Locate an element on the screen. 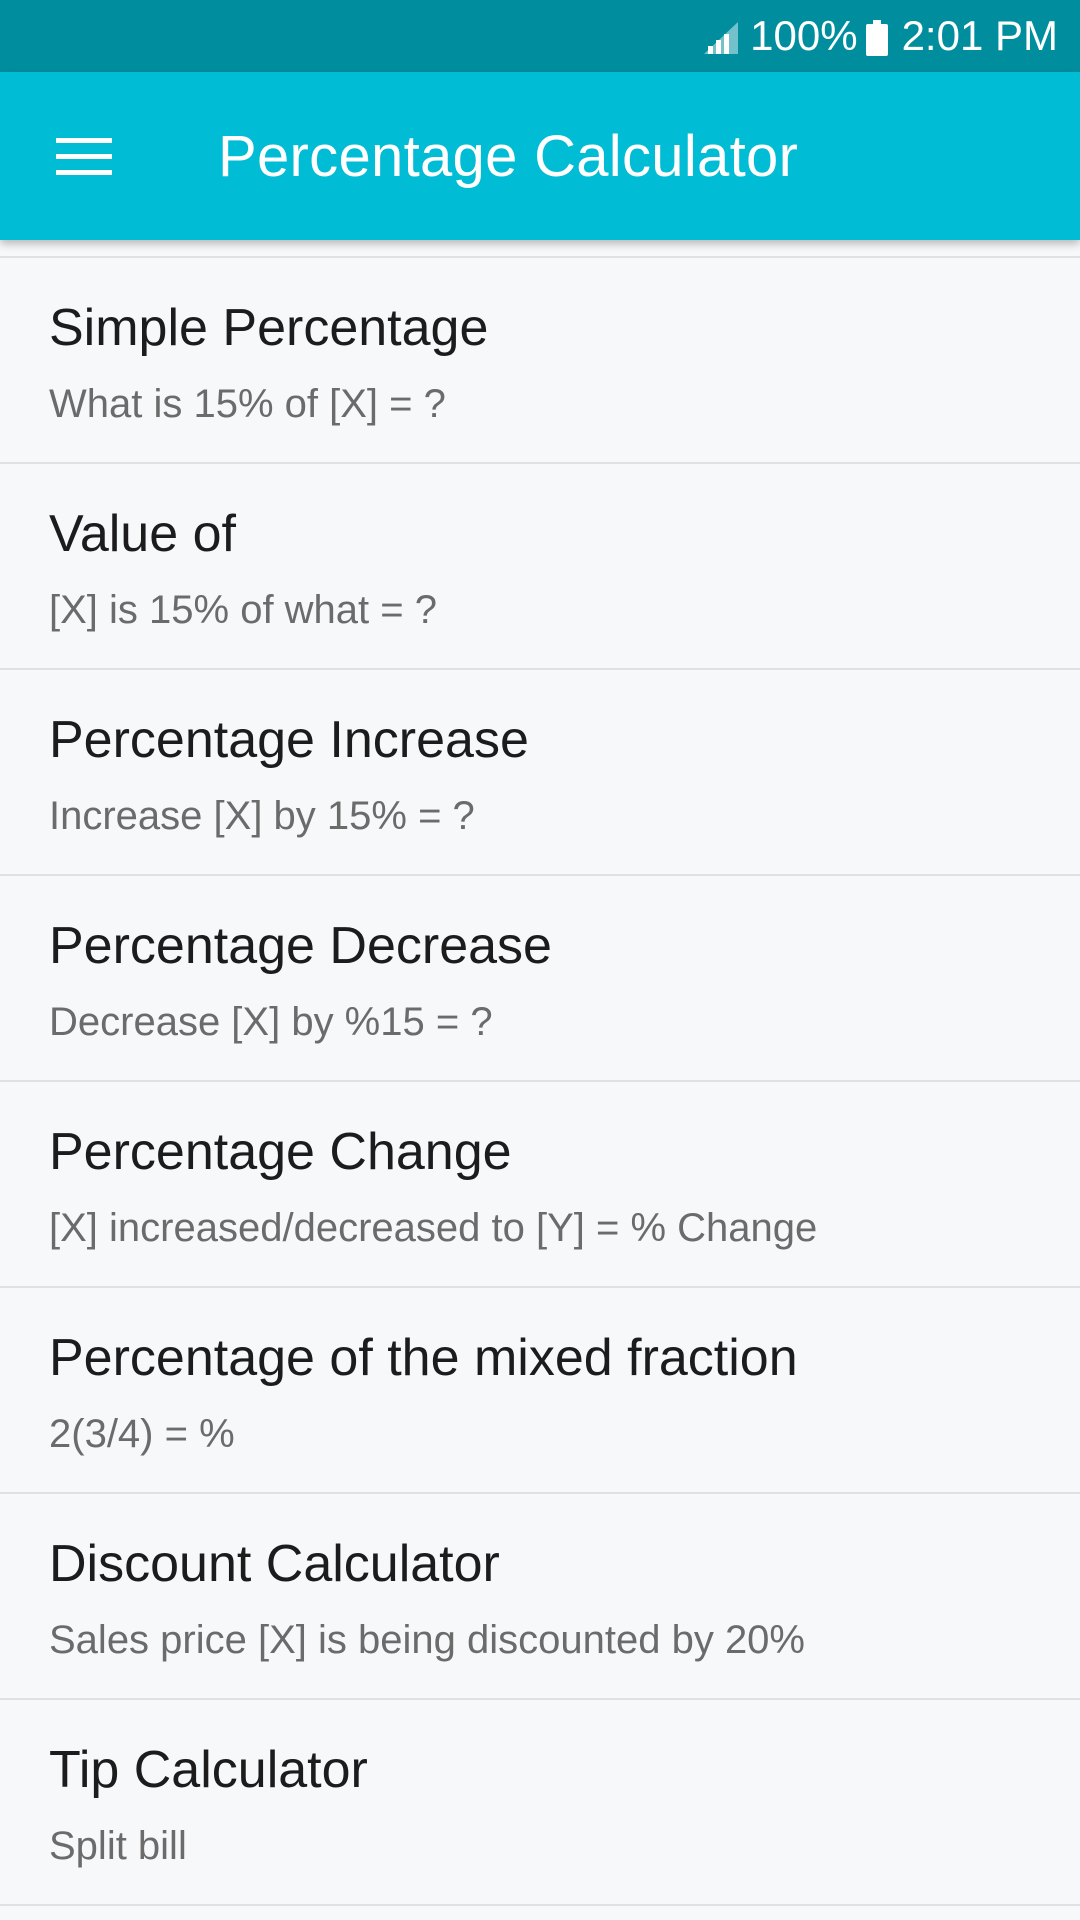 The height and width of the screenshot is (1920, 1080). item-subtitle: Split bill is located at coordinates (118, 1846).